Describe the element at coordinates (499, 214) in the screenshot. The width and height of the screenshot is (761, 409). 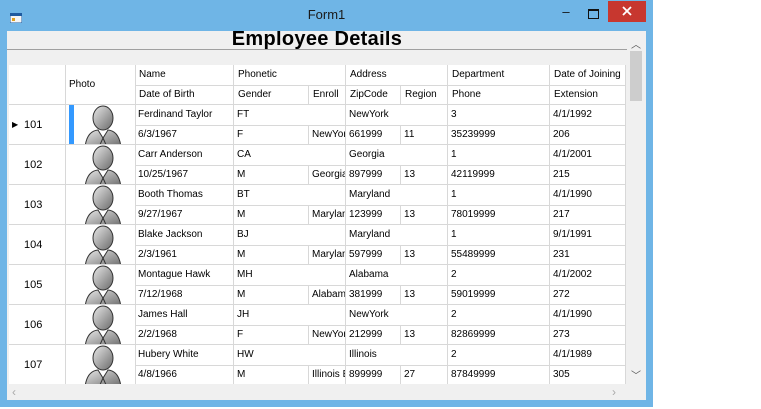
I see `cell-phone: 78019999` at that location.